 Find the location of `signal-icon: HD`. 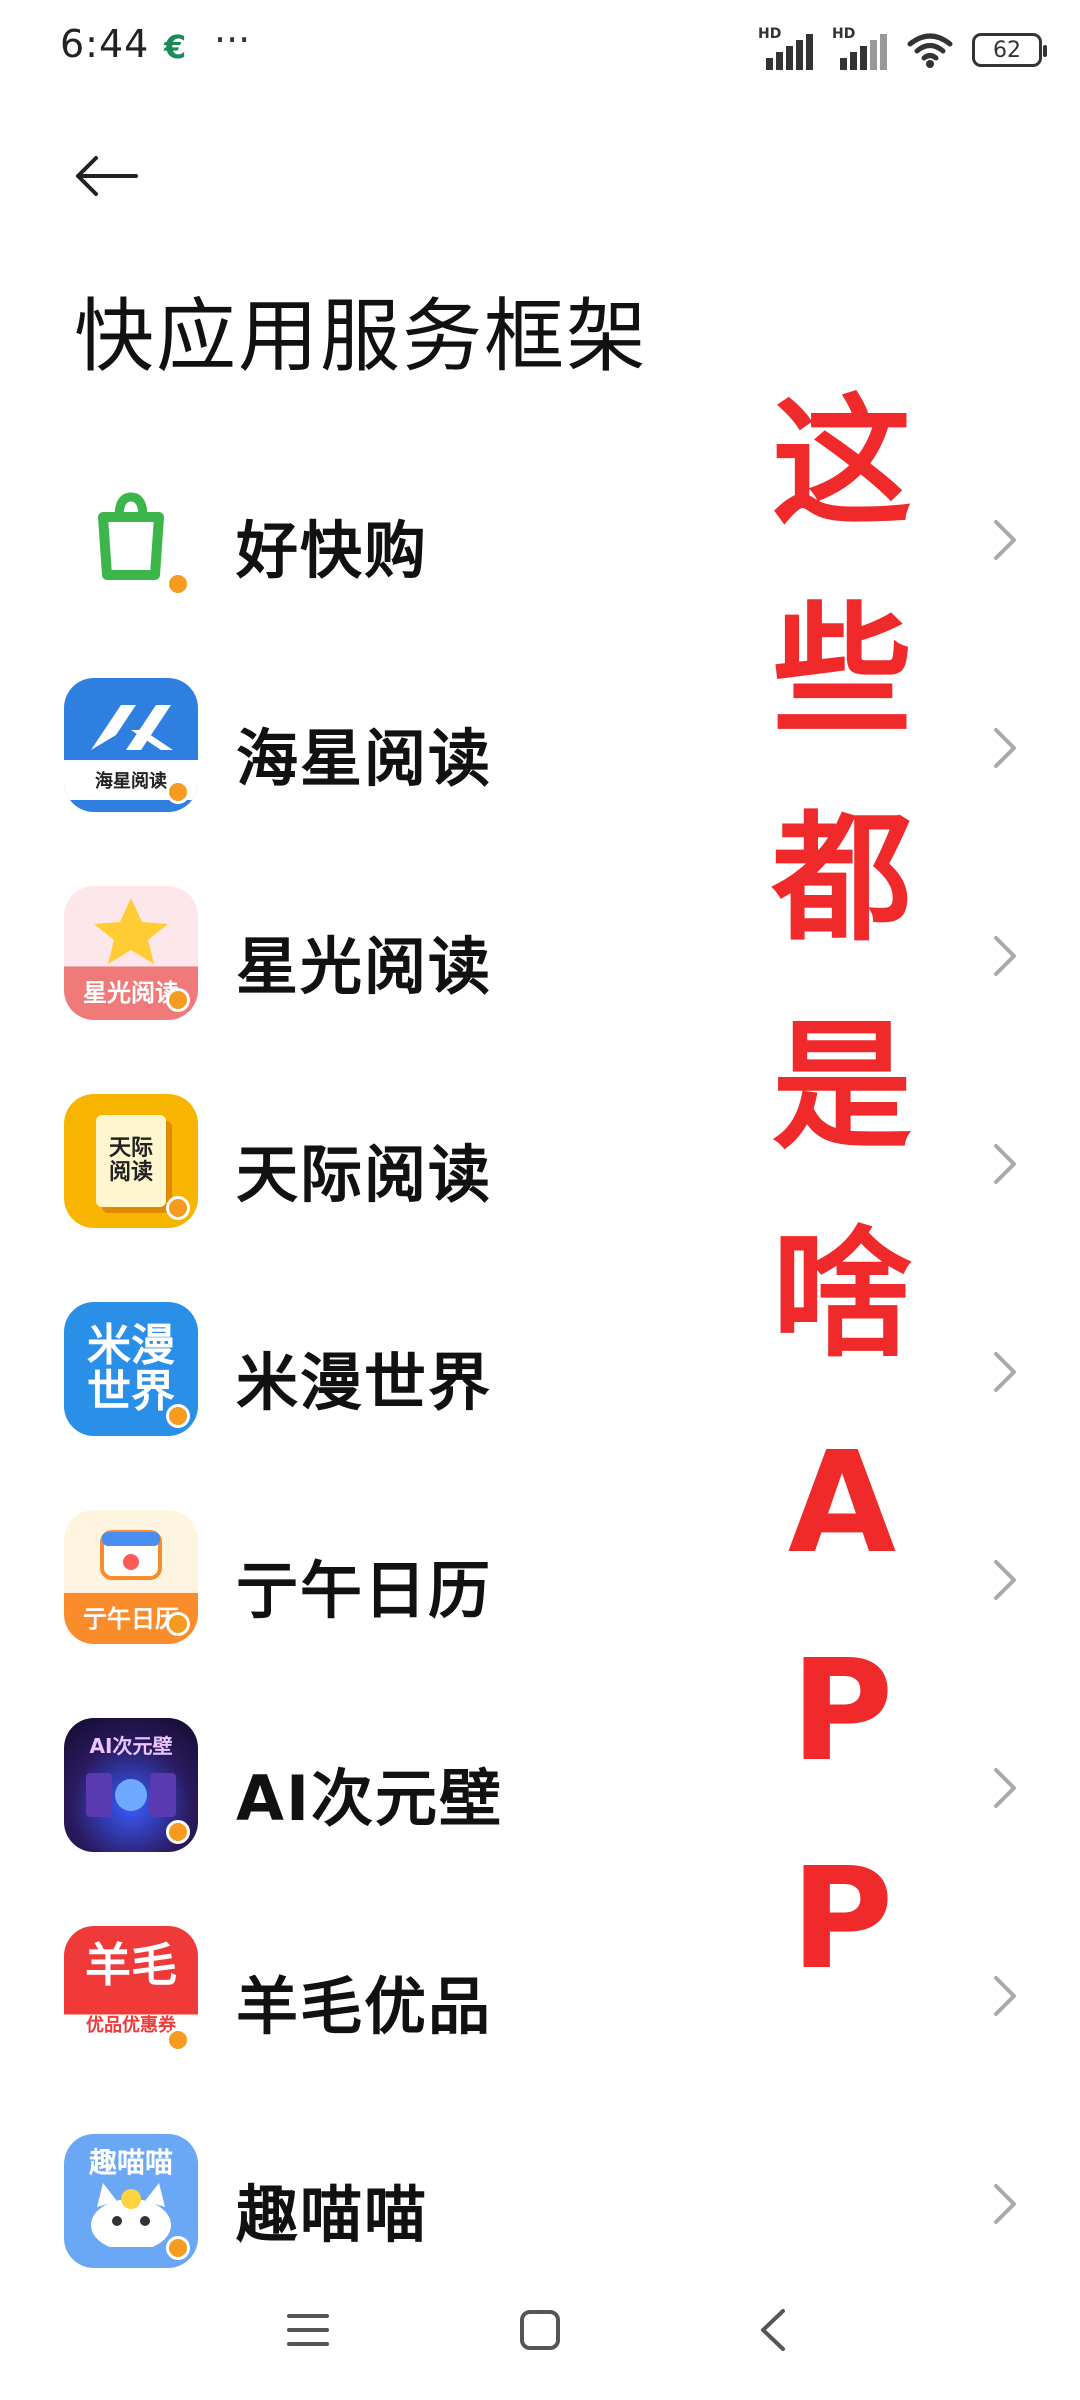

signal-icon: HD is located at coordinates (786, 48).